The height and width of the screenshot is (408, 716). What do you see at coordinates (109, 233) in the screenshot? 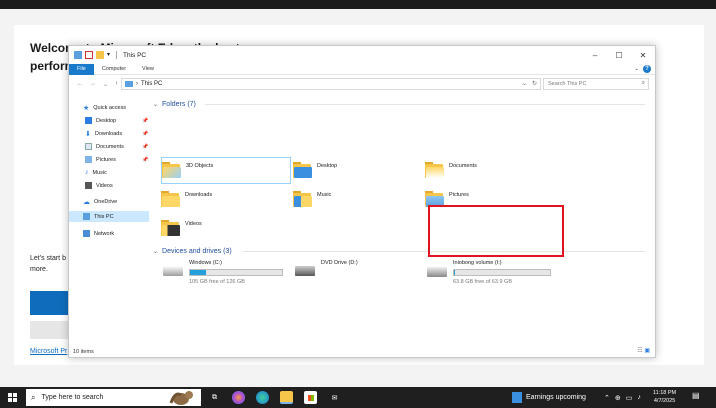
I see `sidebar-item-network: Network` at bounding box center [109, 233].